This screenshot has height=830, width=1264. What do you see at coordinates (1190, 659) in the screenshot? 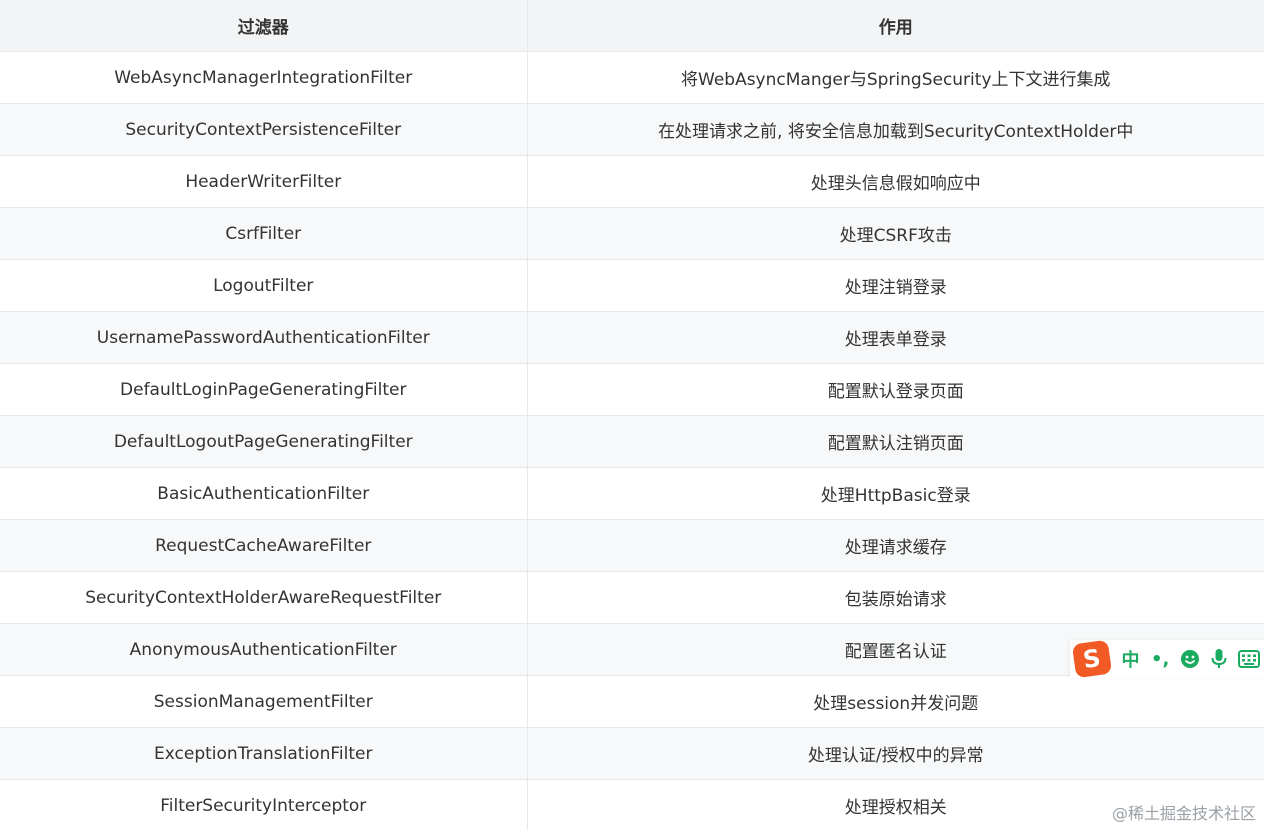
I see `emoji-icon` at bounding box center [1190, 659].